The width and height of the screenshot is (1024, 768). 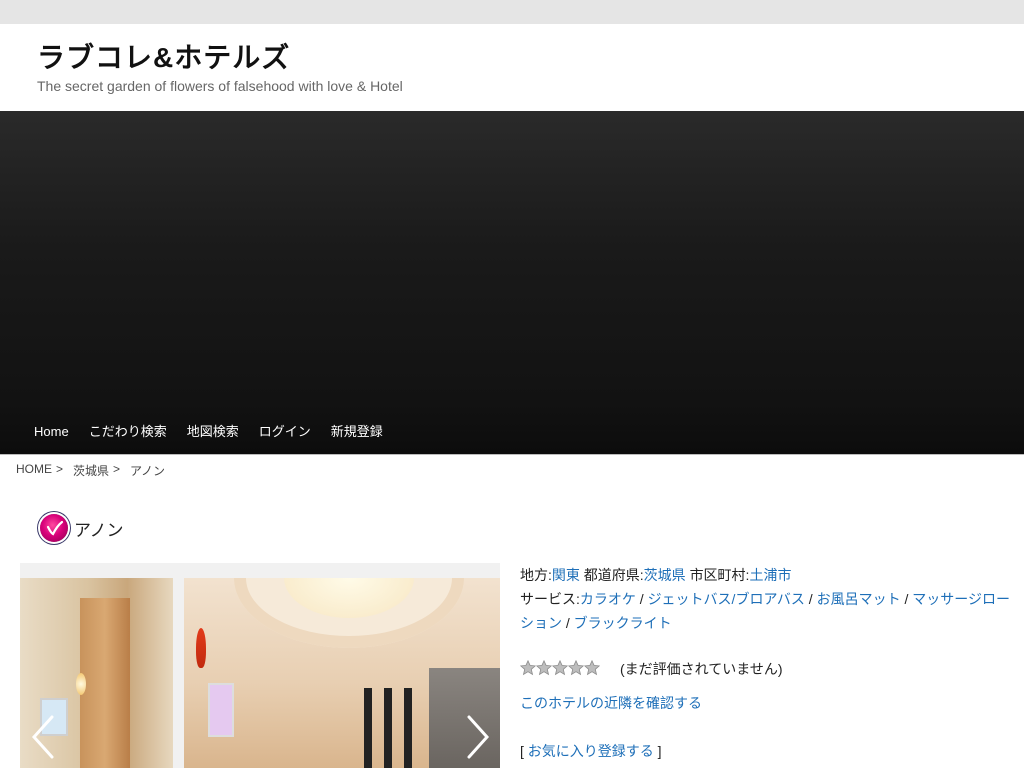 What do you see at coordinates (765, 751) in the screenshot?
I see `favorite-line: [ お気に入り登録する ]` at bounding box center [765, 751].